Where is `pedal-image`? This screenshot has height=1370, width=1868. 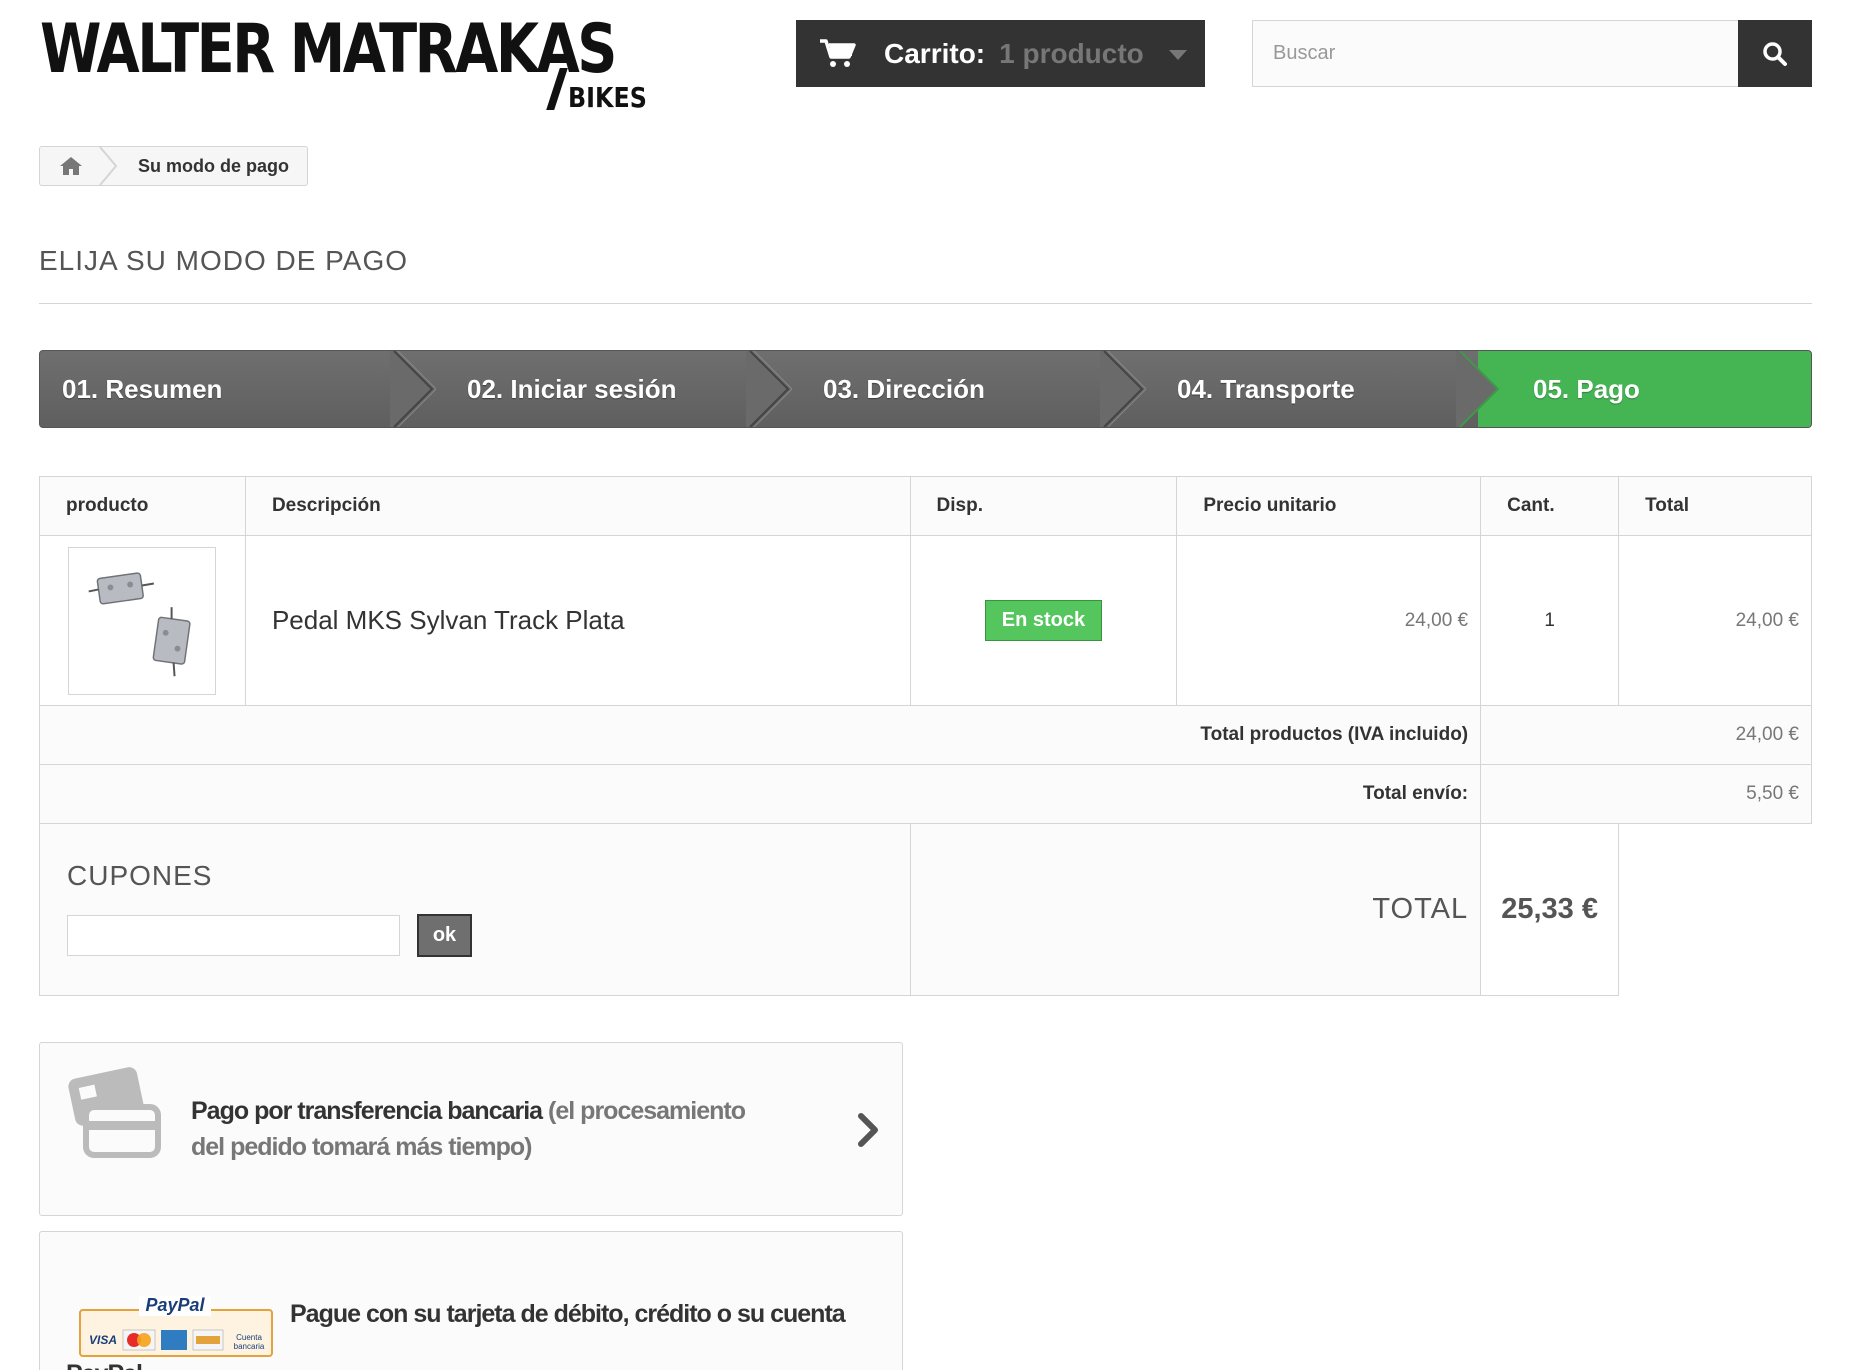 pedal-image is located at coordinates (142, 620).